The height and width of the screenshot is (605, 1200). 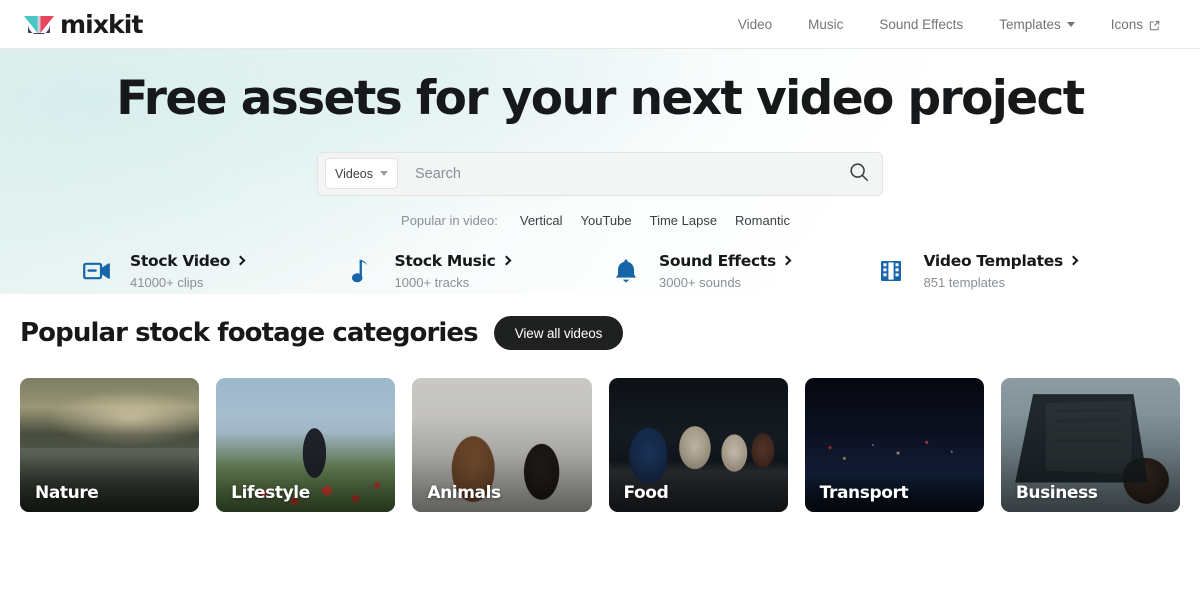 I want to click on quick-link-title: Stock Video, so click(x=188, y=260).